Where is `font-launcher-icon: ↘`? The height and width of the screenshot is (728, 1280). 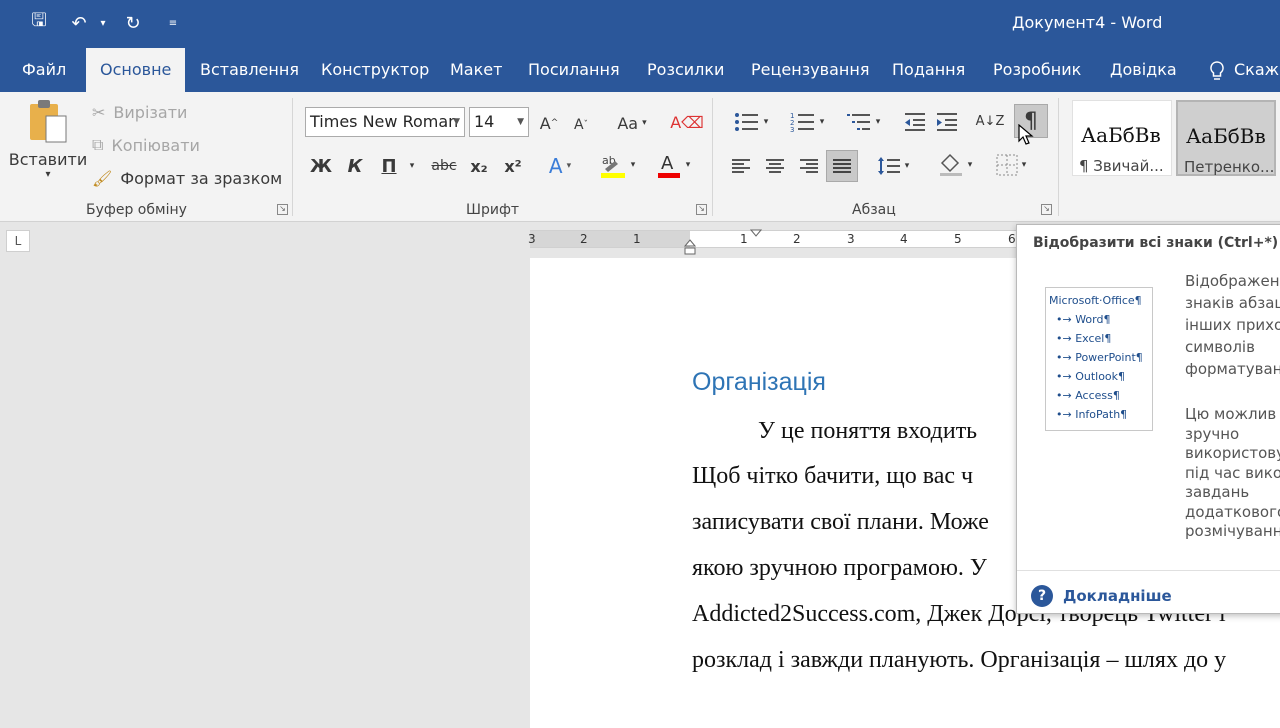 font-launcher-icon: ↘ is located at coordinates (701, 209).